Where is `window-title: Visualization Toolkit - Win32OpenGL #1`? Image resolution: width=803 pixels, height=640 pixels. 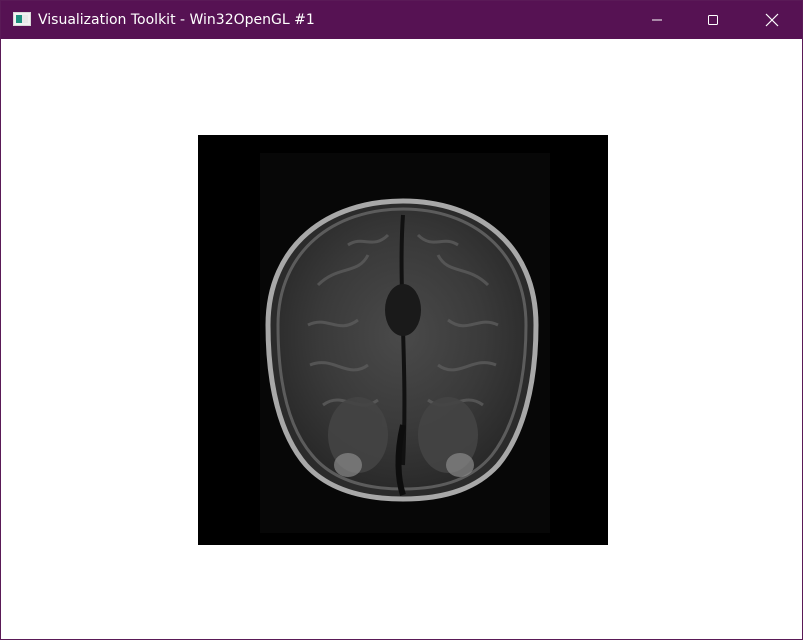 window-title: Visualization Toolkit - Win32OpenGL #1 is located at coordinates (176, 20).